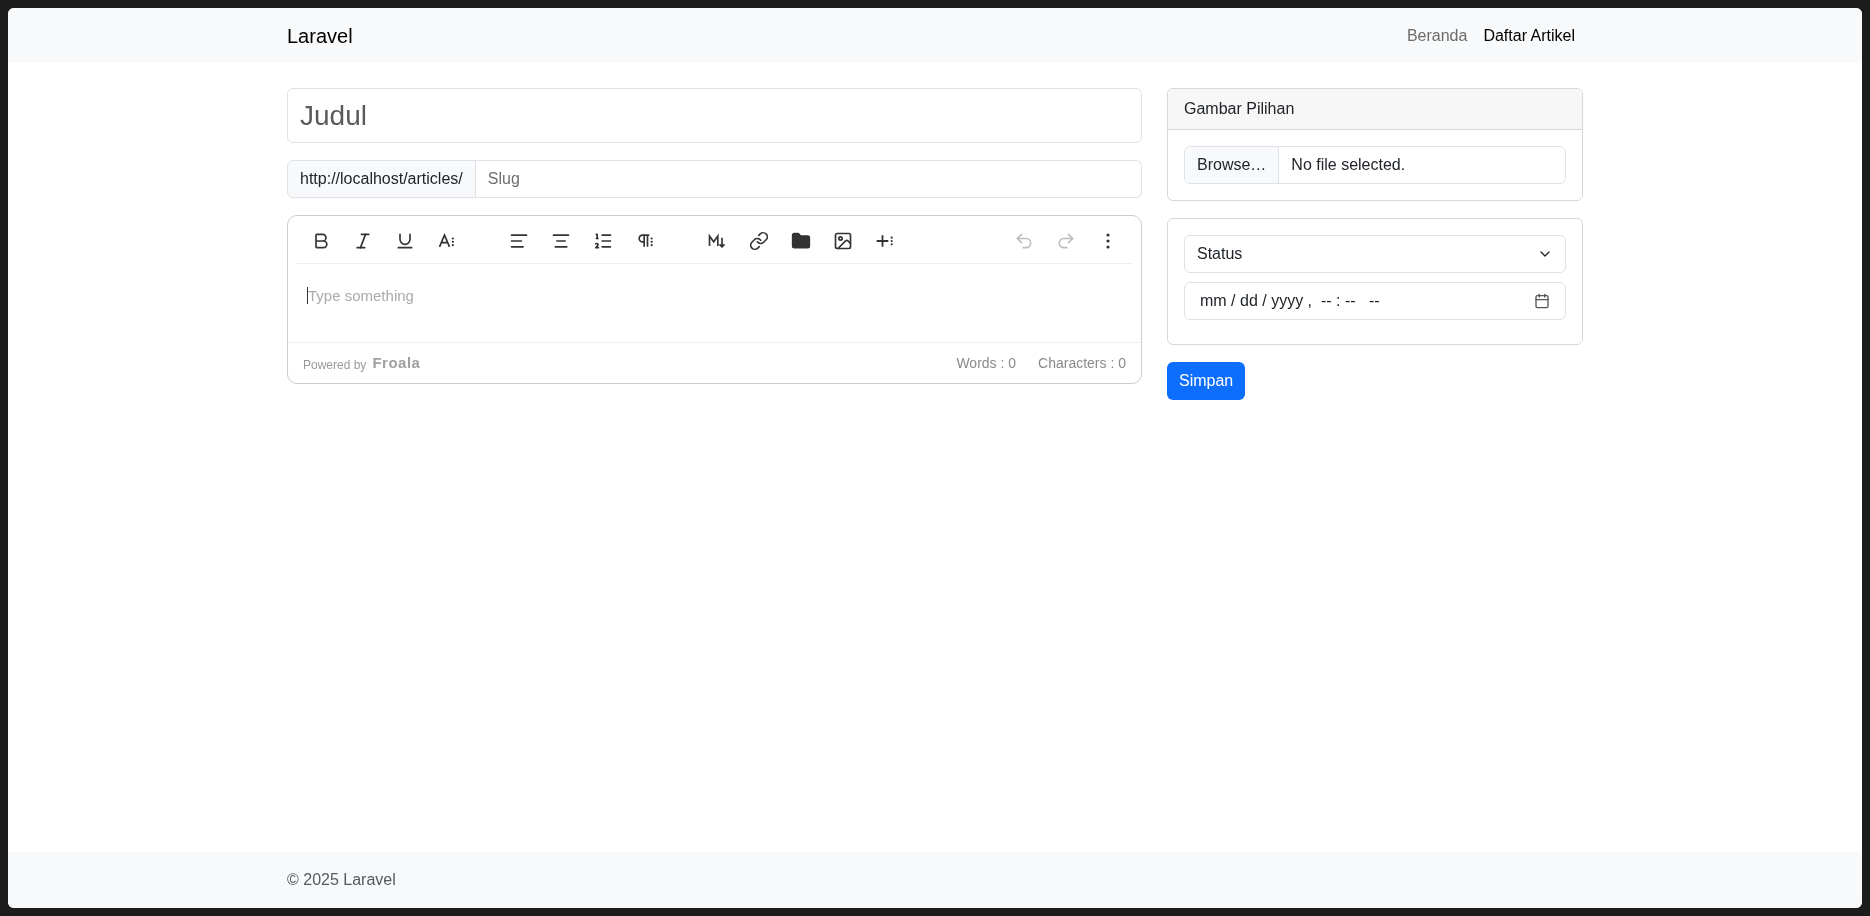  Describe the element at coordinates (1348, 165) in the screenshot. I see `file-status: No file selected.` at that location.